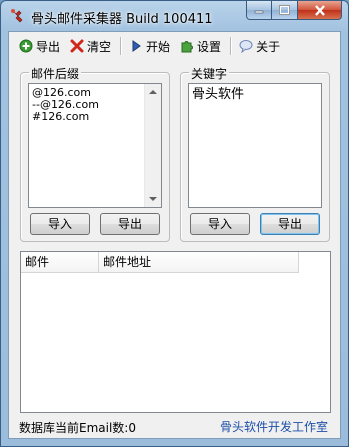  I want to click on export-button: 导出, so click(39, 46).